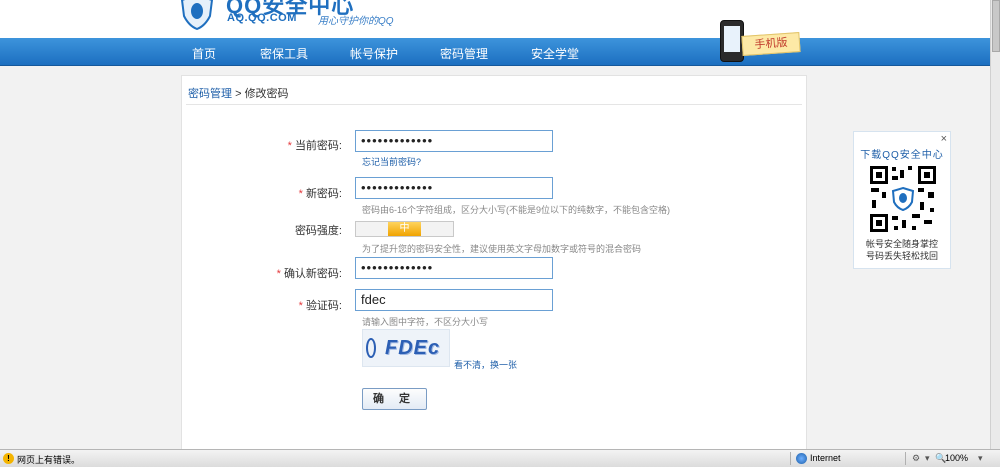 The image size is (1000, 467). What do you see at coordinates (495, 52) in the screenshot?
I see `main-nav: 首页 密保工具 帐号保护 密码管理 安全学堂` at bounding box center [495, 52].